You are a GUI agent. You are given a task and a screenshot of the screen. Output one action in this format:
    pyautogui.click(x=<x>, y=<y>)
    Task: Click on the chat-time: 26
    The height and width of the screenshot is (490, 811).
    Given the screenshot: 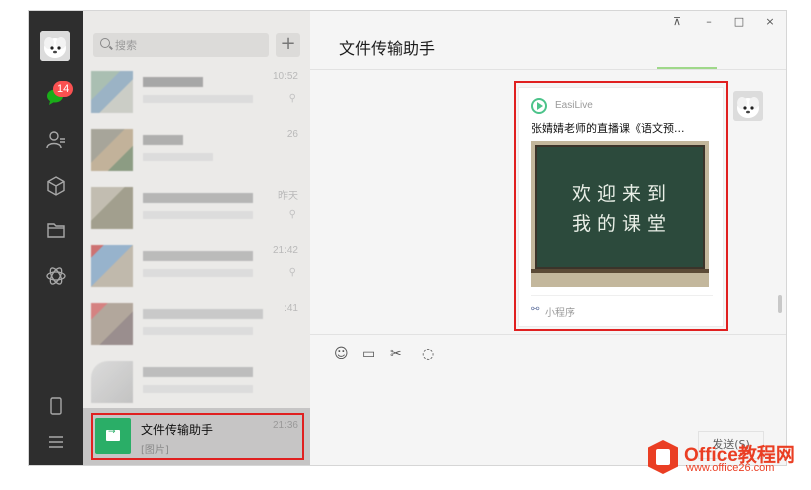 What is the action you would take?
    pyautogui.click(x=292, y=134)
    